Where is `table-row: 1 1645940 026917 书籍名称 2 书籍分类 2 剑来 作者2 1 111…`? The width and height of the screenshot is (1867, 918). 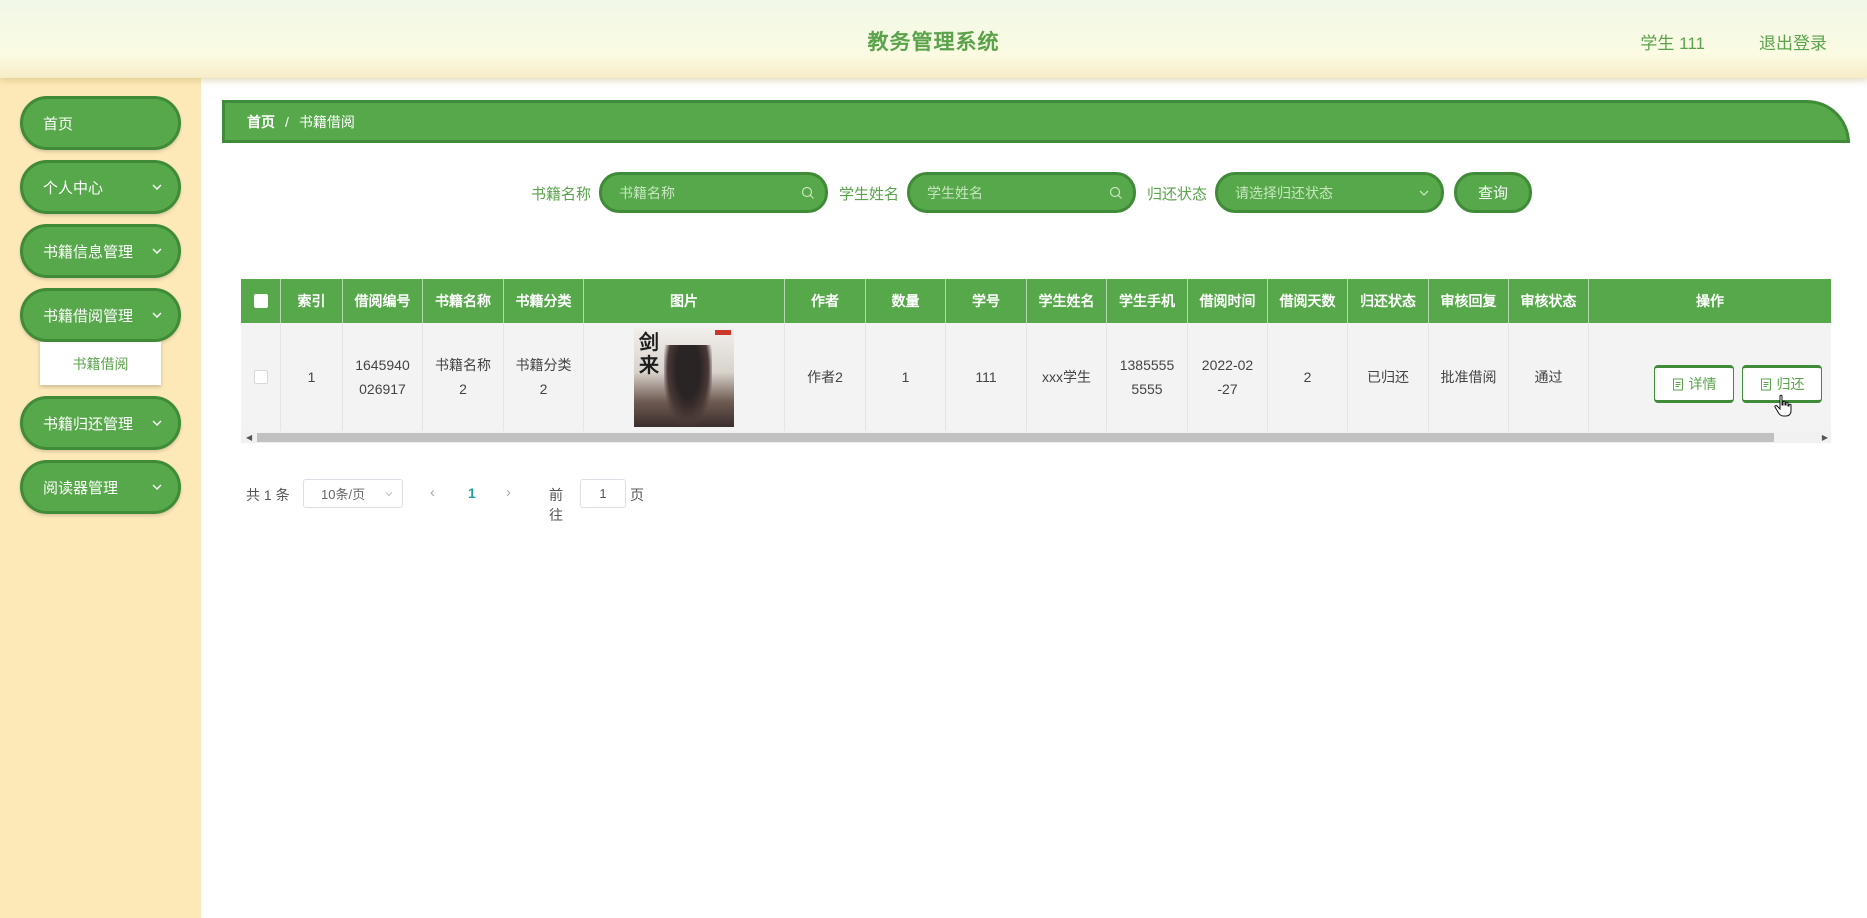
table-row: 1 1645940 026917 书籍名称 2 书籍分类 2 剑来 作者2 1 111… is located at coordinates (1036, 377).